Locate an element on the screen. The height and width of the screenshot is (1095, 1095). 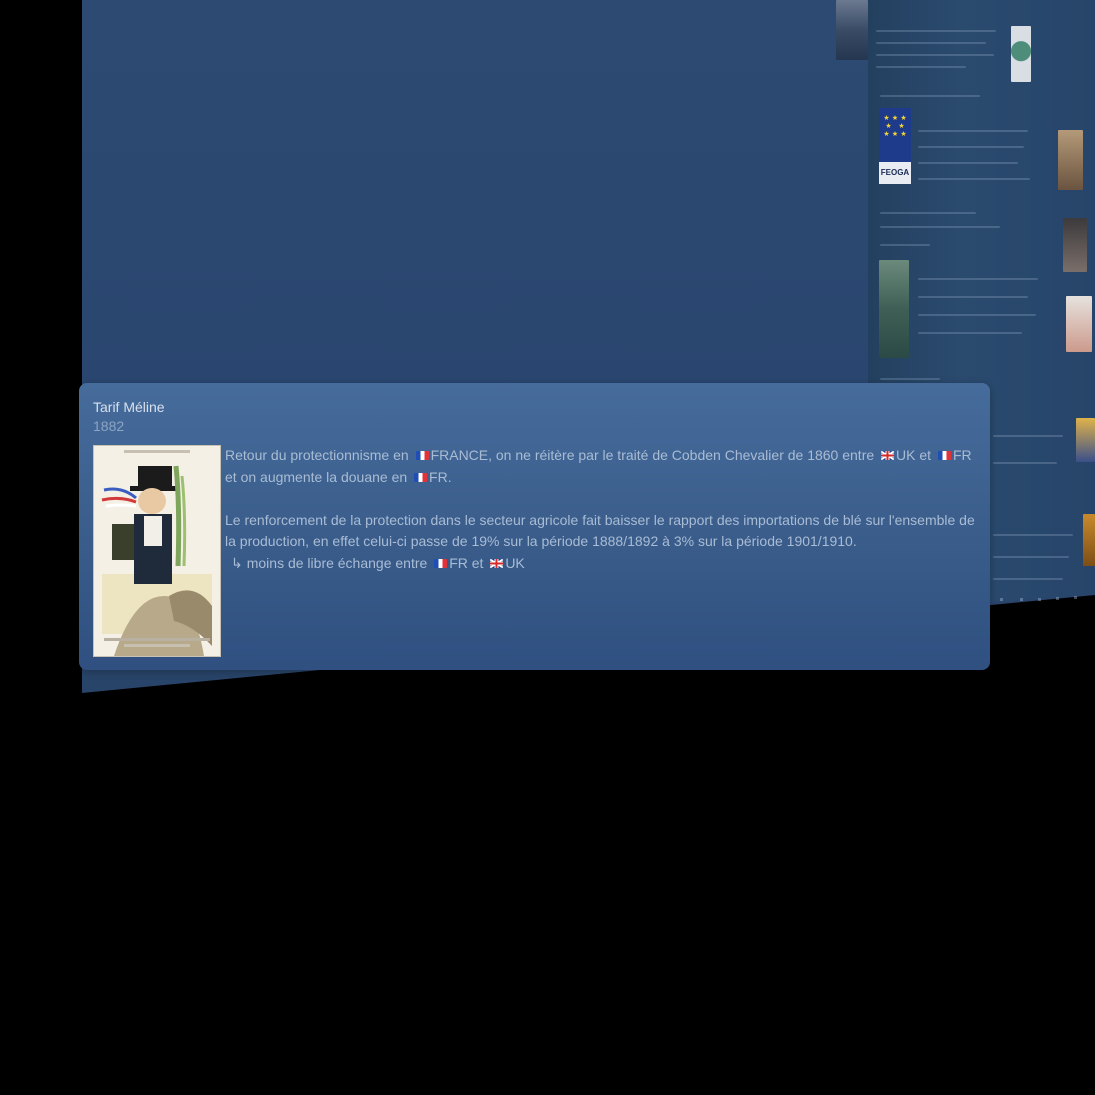
event-date: 1882 is located at coordinates (109, 426).